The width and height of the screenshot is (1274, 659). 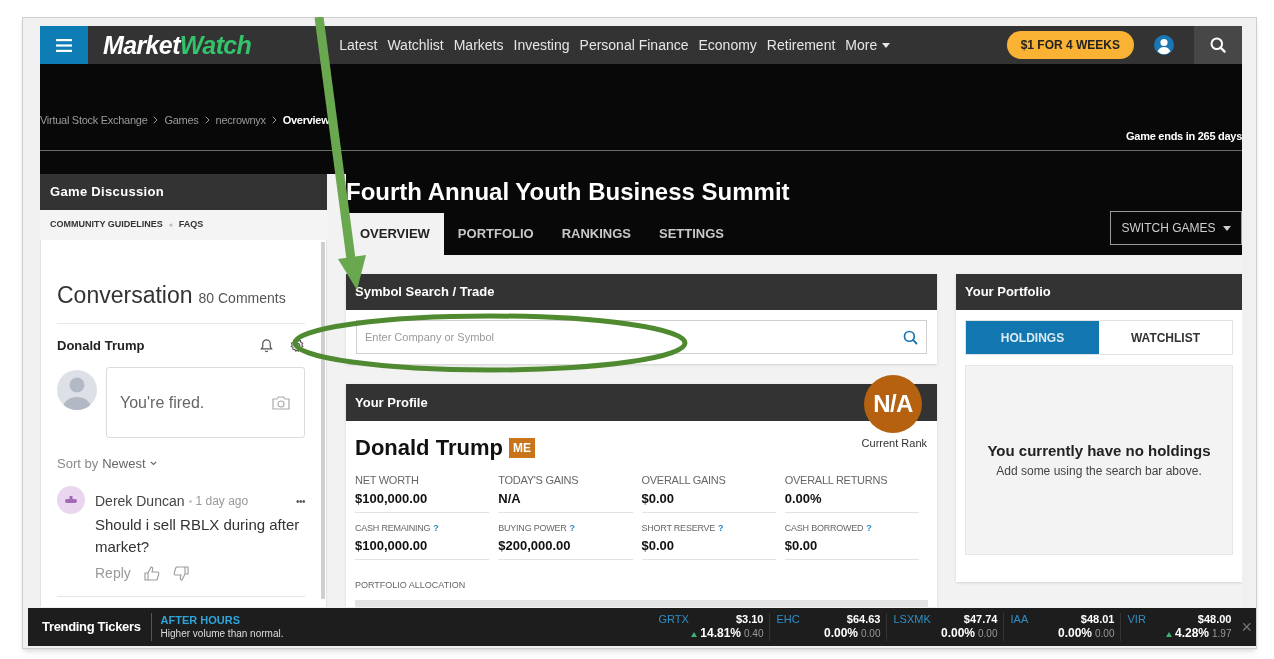 I want to click on nav-menu-link: More, so click(x=868, y=45).